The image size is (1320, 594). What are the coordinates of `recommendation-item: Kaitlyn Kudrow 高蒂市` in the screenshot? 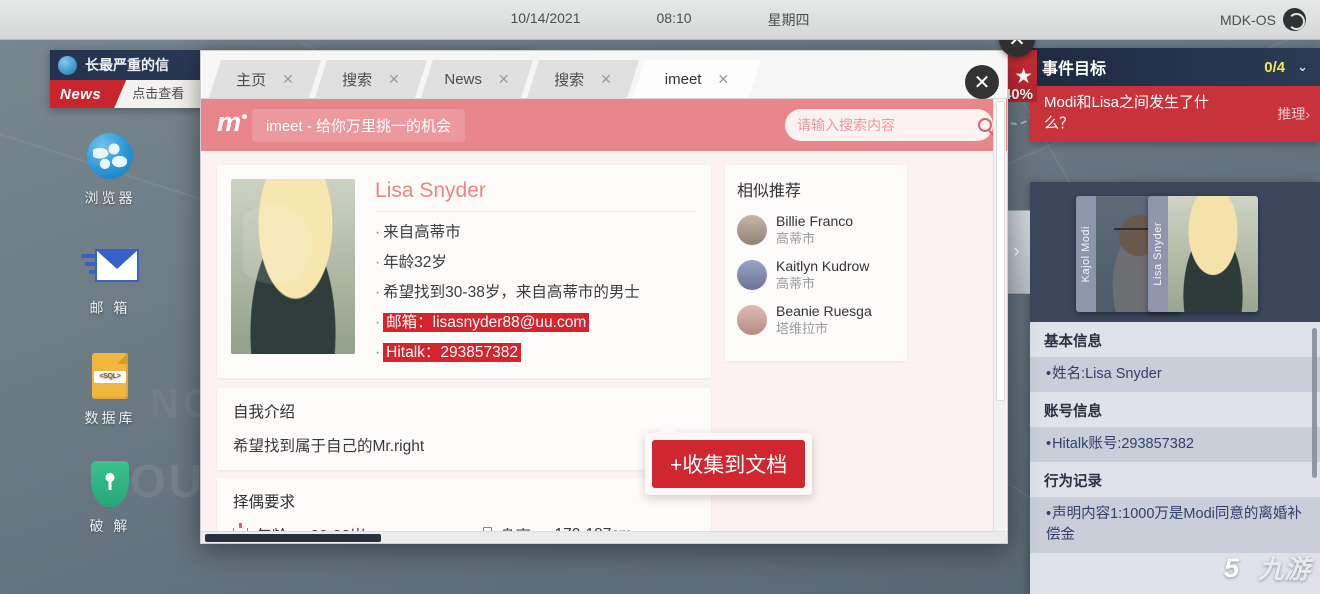 It's located at (816, 275).